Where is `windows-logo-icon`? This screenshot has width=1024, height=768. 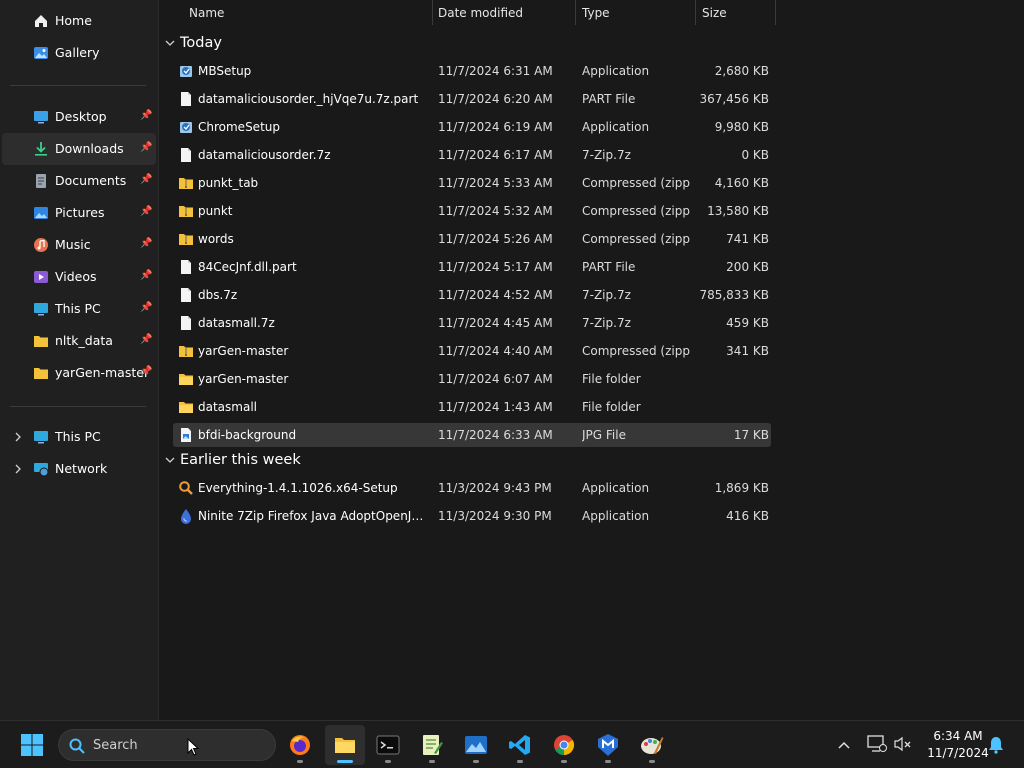
windows-logo-icon is located at coordinates (32, 745).